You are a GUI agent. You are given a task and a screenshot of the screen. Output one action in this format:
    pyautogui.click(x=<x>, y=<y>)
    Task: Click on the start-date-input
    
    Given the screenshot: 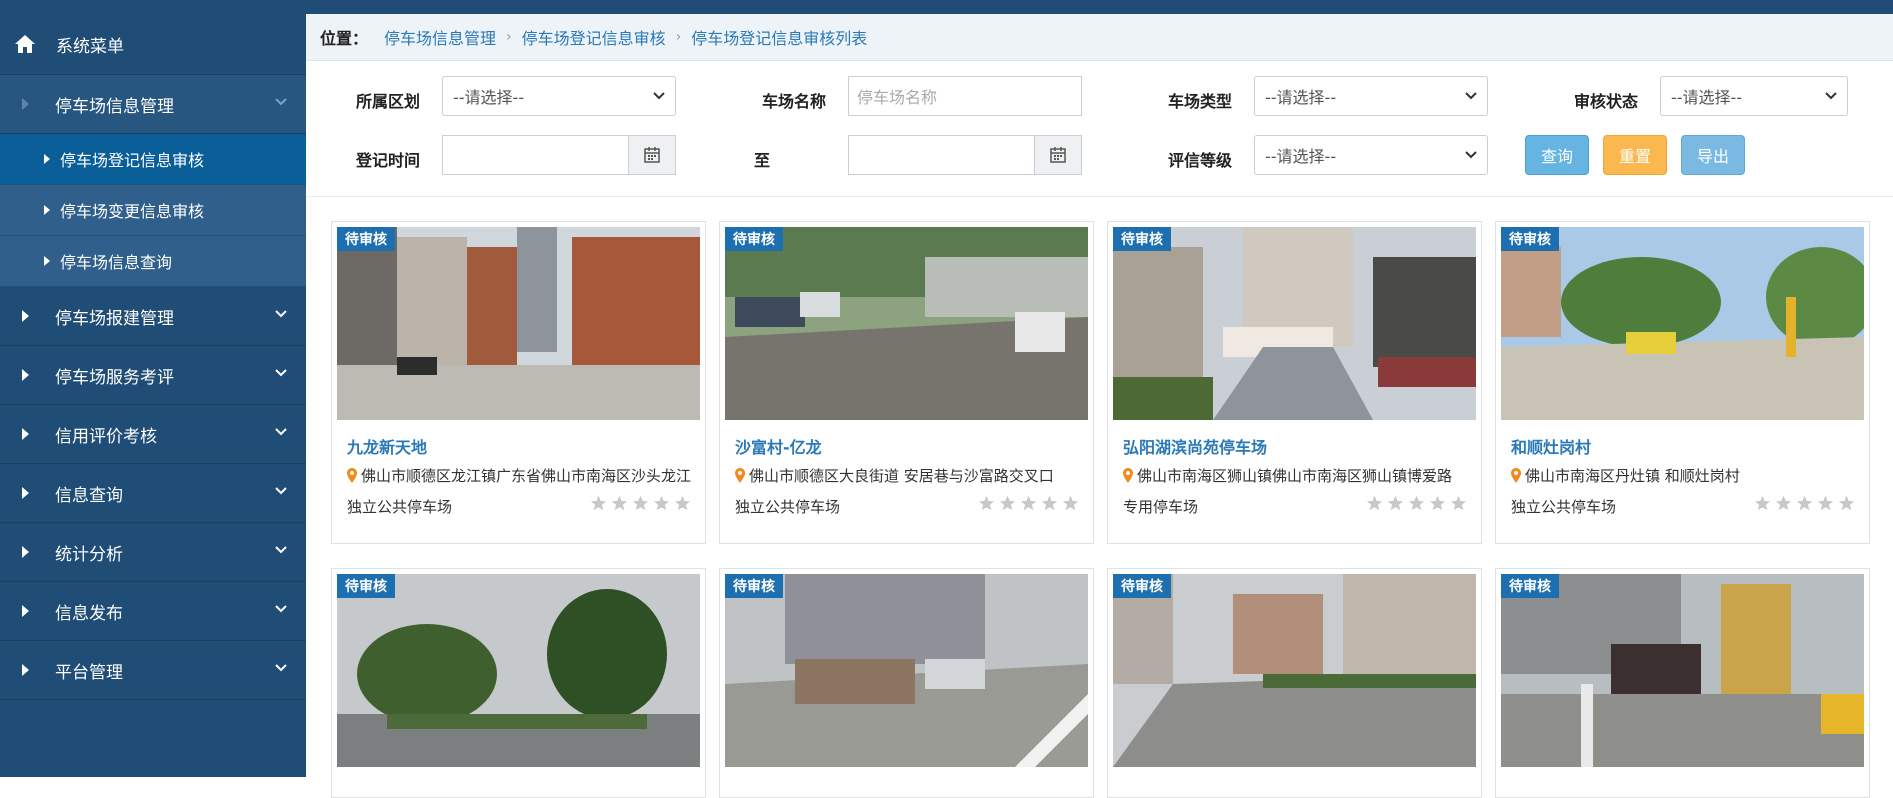 What is the action you would take?
    pyautogui.click(x=559, y=155)
    